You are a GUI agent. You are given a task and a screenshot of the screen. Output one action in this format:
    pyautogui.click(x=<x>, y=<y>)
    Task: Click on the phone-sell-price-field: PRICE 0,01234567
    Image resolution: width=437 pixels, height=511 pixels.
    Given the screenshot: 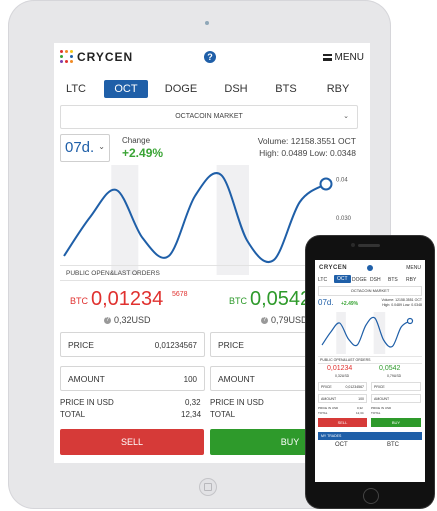 What is the action you would take?
    pyautogui.click(x=342, y=386)
    